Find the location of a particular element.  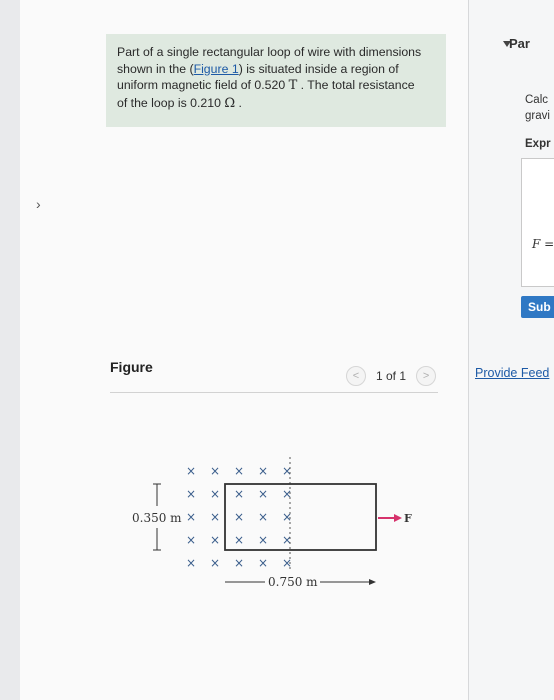

figure-title: Figure is located at coordinates (131, 367).